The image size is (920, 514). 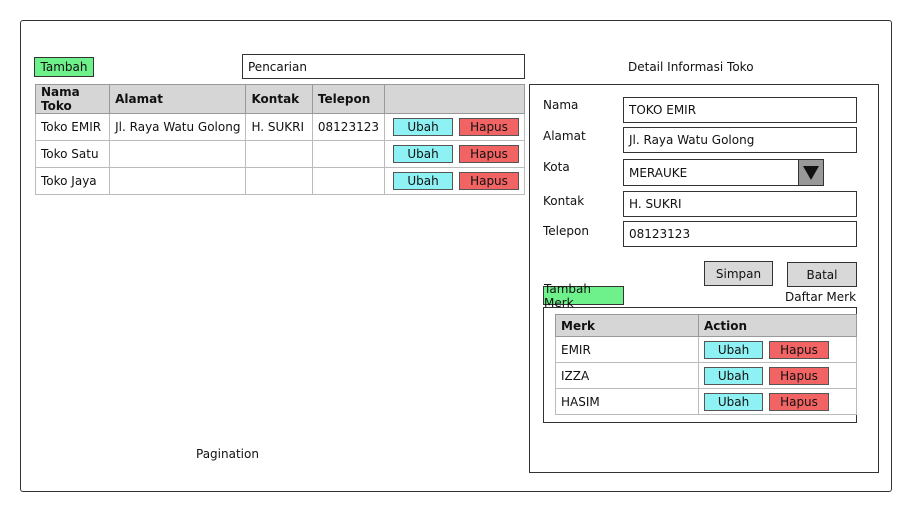 I want to click on header-merk: Merk, so click(x=627, y=325).